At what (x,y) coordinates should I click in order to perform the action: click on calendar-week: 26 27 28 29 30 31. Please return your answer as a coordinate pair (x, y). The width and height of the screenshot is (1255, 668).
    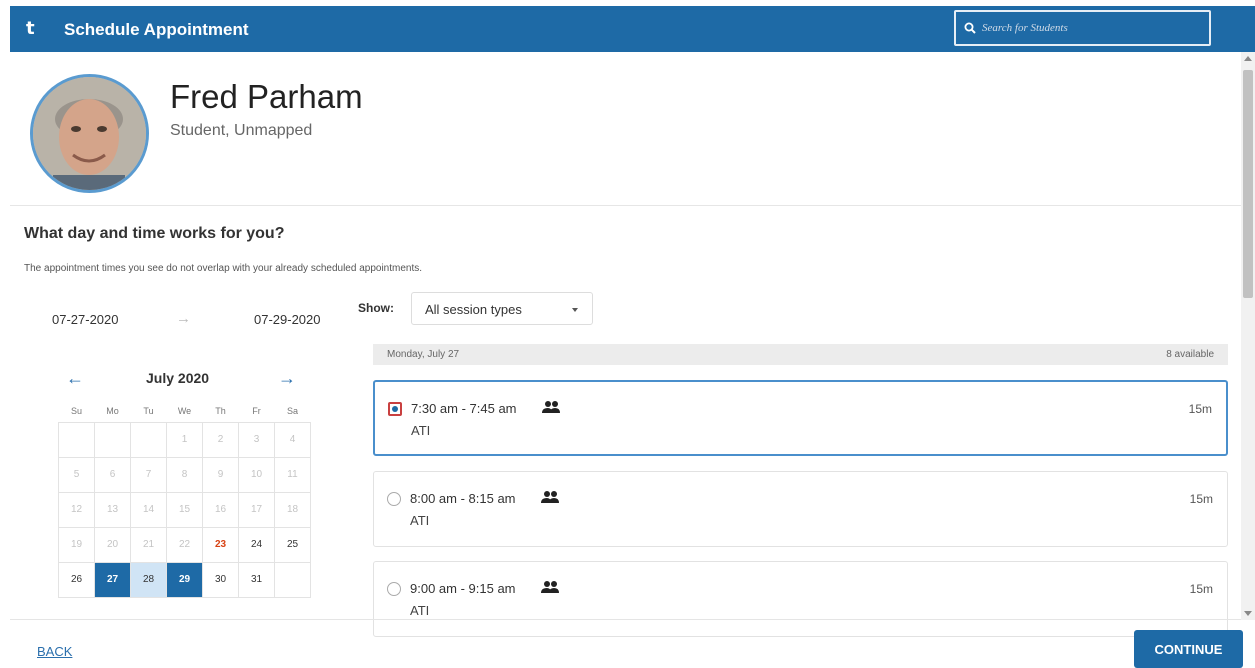
    Looking at the image, I should click on (184, 579).